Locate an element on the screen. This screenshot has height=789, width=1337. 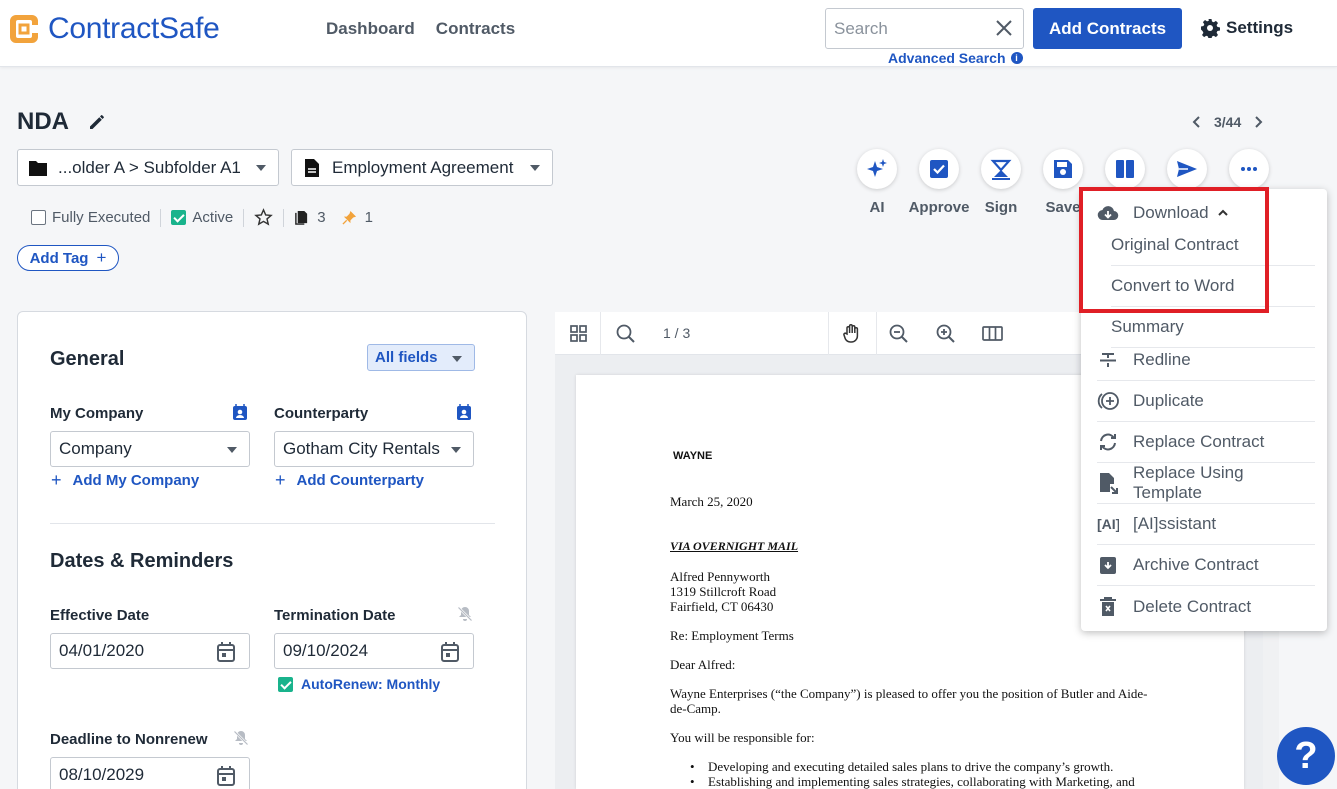
fully-executed-checkbox is located at coordinates (38, 217).